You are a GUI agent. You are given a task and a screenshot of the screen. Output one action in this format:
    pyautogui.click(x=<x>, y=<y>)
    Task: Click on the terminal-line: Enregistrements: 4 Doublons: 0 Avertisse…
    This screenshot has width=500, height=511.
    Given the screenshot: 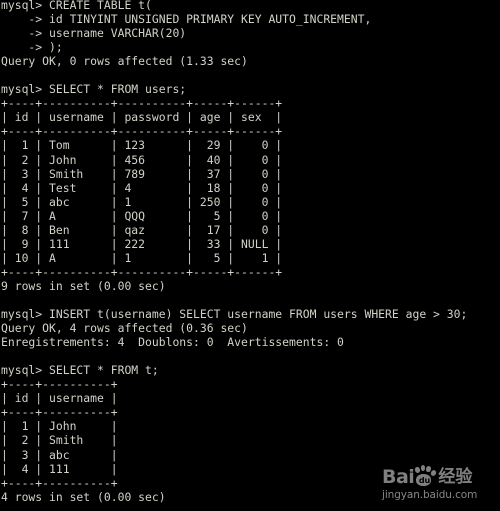 What is the action you would take?
    pyautogui.click(x=172, y=342)
    